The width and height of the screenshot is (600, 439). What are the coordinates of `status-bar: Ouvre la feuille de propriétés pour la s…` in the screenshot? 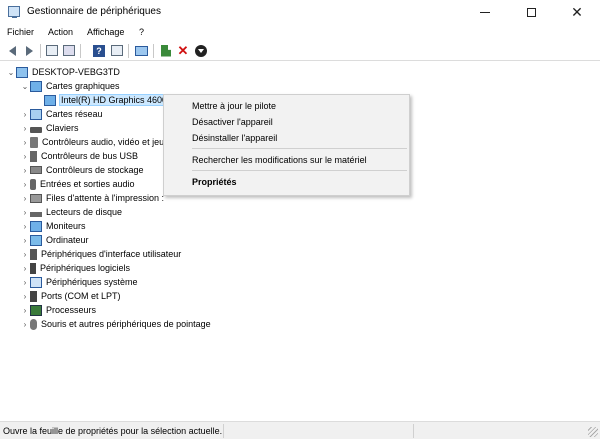 It's located at (300, 430).